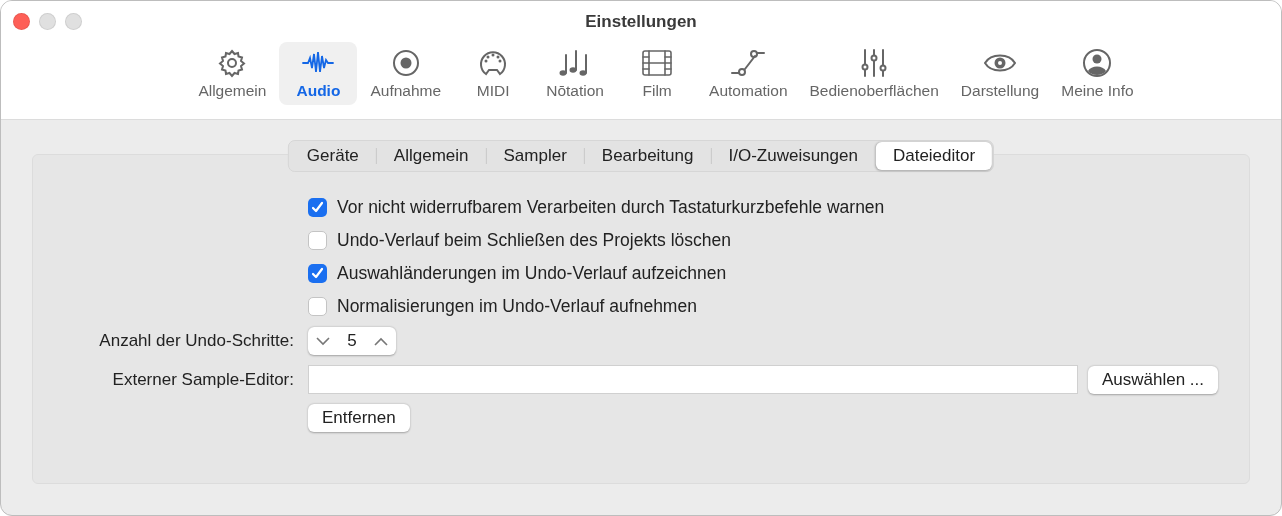 The image size is (1282, 516). Describe the element at coordinates (202, 379) in the screenshot. I see `field-label: Externer Sample-Editor:` at that location.